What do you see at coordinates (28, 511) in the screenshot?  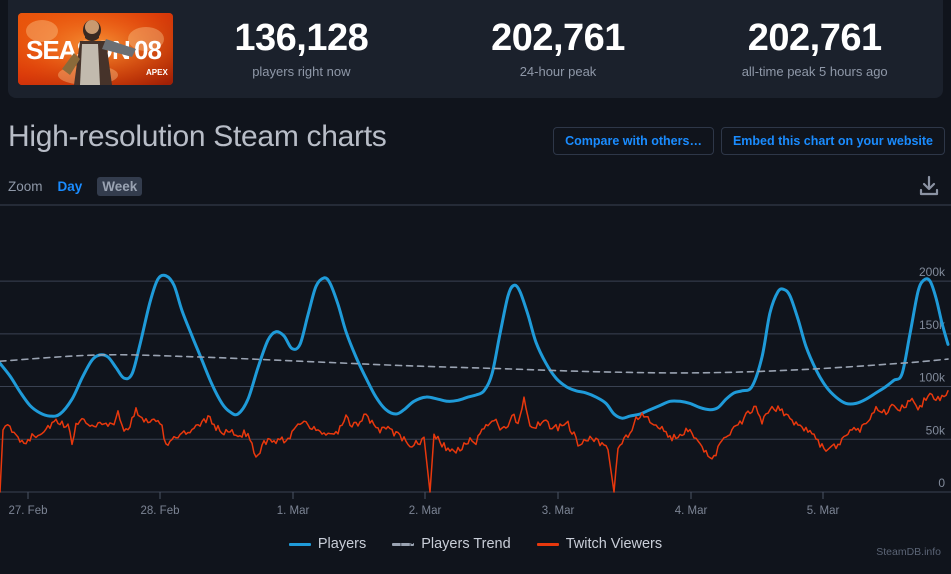 I see `x-axis-tick-label: 27. Feb` at bounding box center [28, 511].